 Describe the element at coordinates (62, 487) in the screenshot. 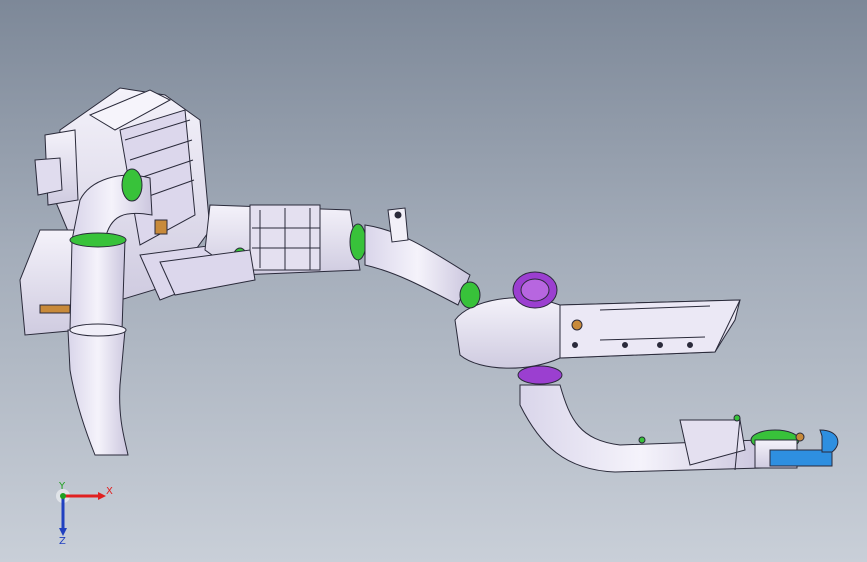

I see `y-axis-label: Y` at that location.